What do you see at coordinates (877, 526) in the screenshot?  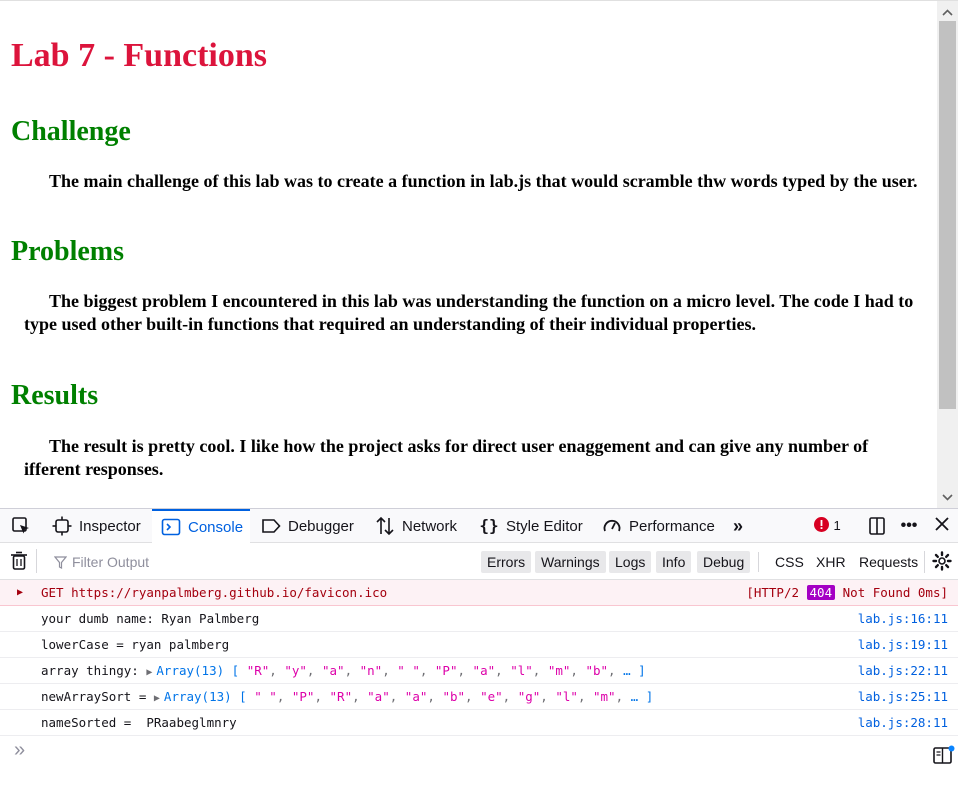 I see `dock-side-icon` at bounding box center [877, 526].